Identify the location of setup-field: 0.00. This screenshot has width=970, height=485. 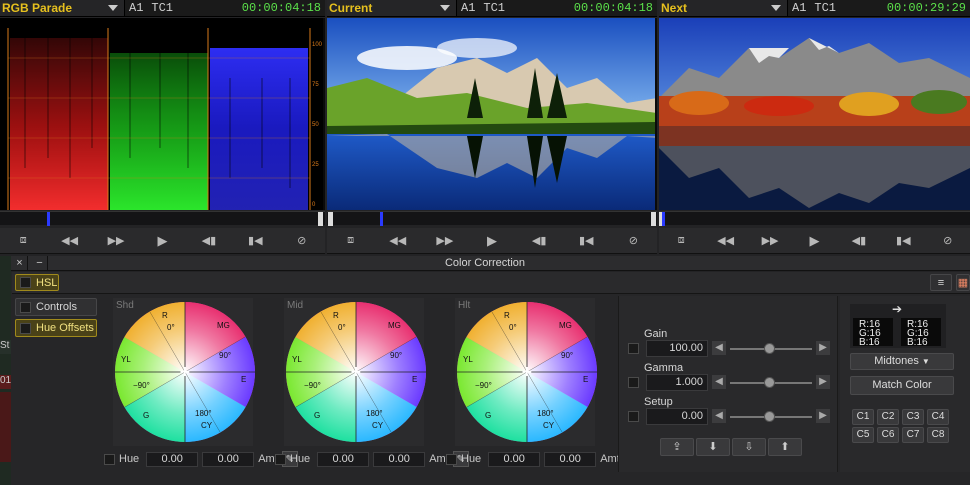
(677, 416).